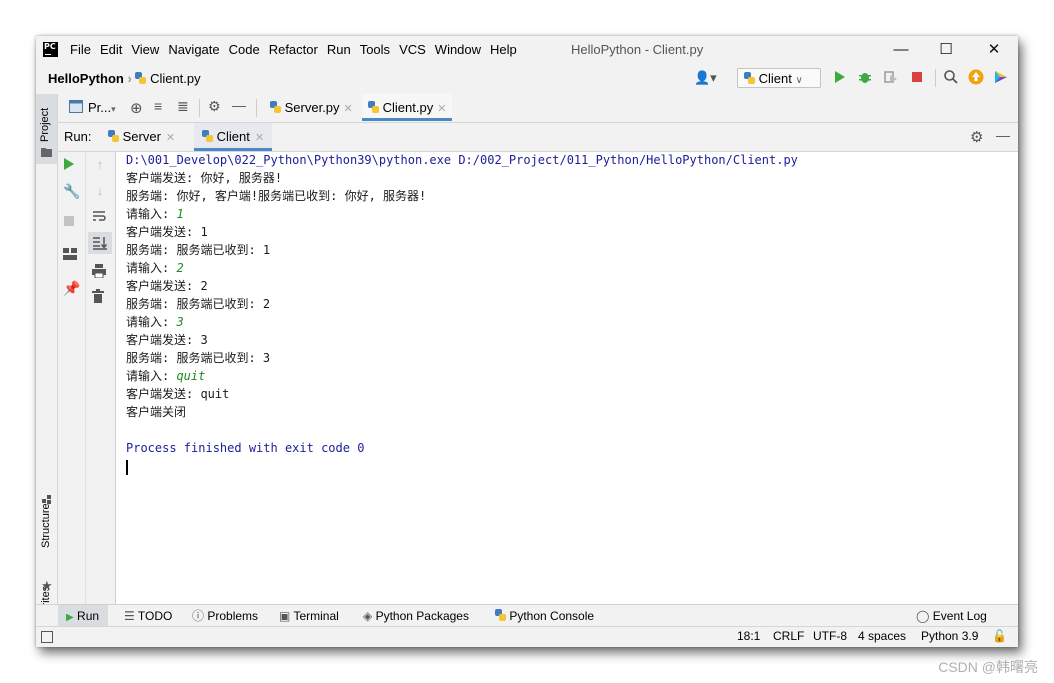  What do you see at coordinates (71, 165) in the screenshot?
I see `rerun-icon` at bounding box center [71, 165].